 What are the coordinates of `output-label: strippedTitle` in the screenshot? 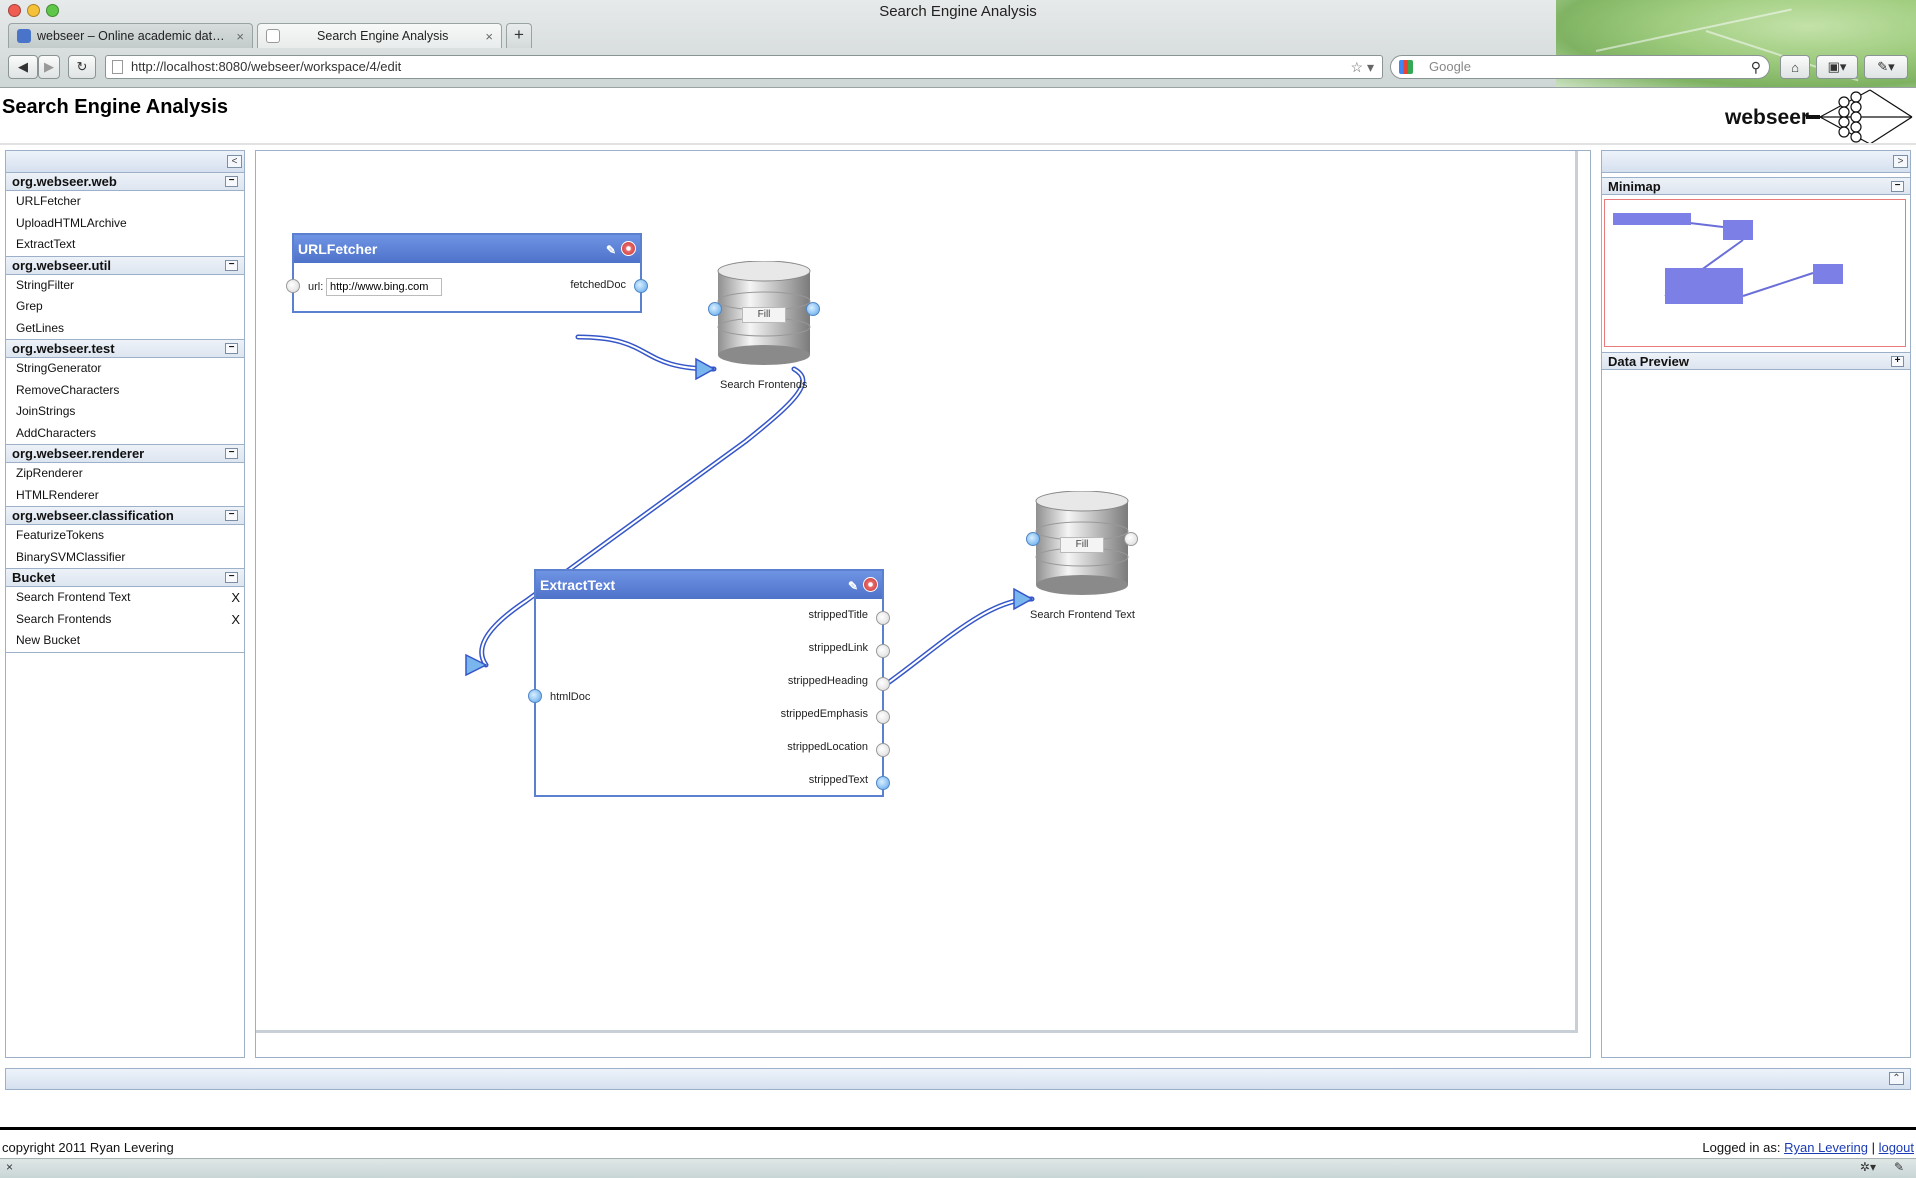 It's located at (838, 615).